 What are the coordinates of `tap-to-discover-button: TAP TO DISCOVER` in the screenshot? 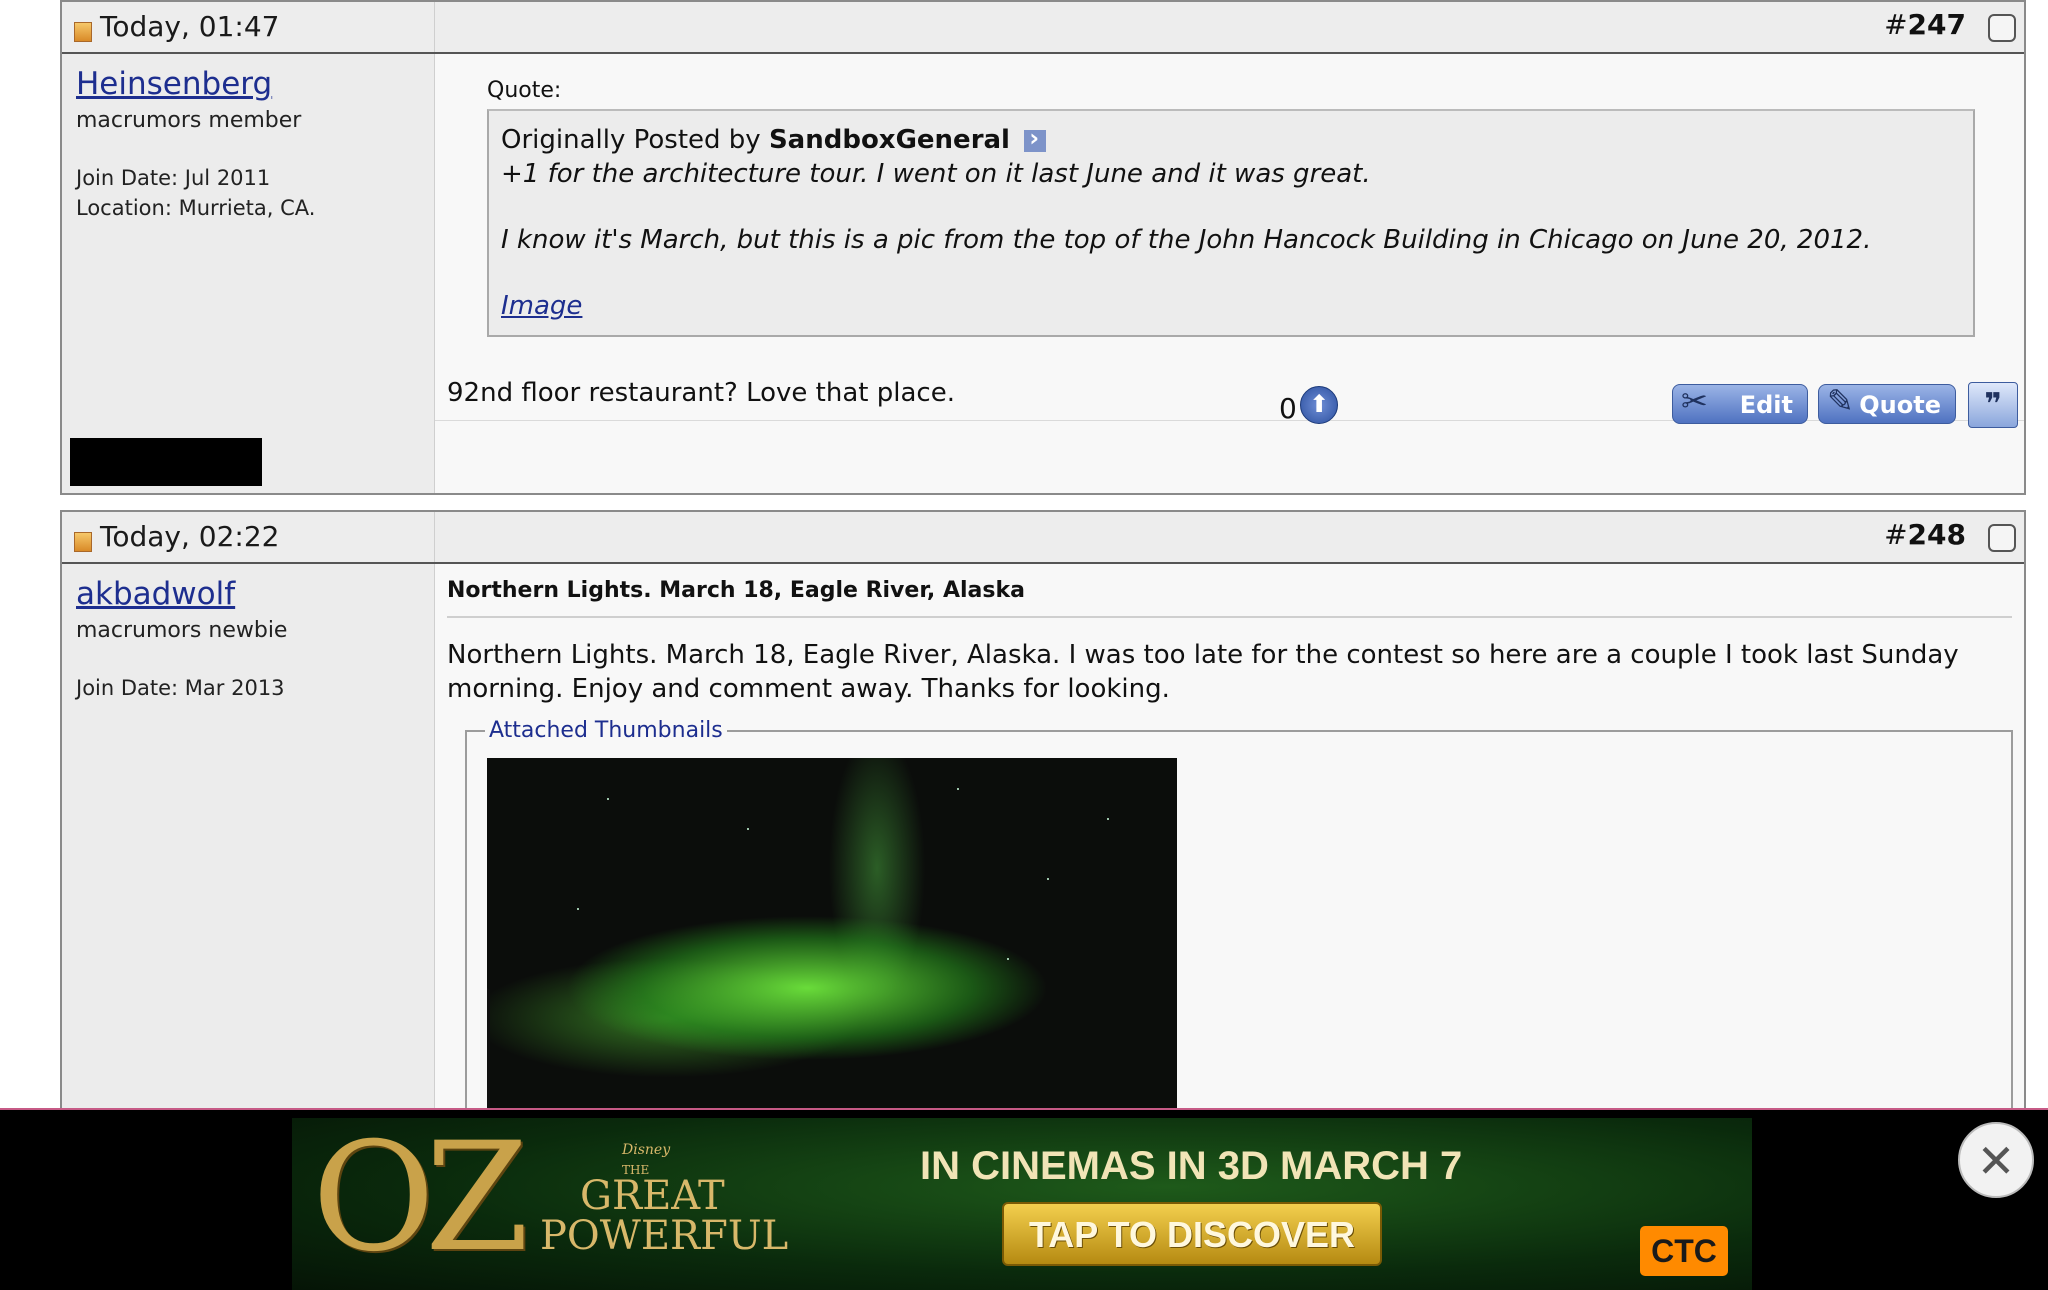 It's located at (1192, 1234).